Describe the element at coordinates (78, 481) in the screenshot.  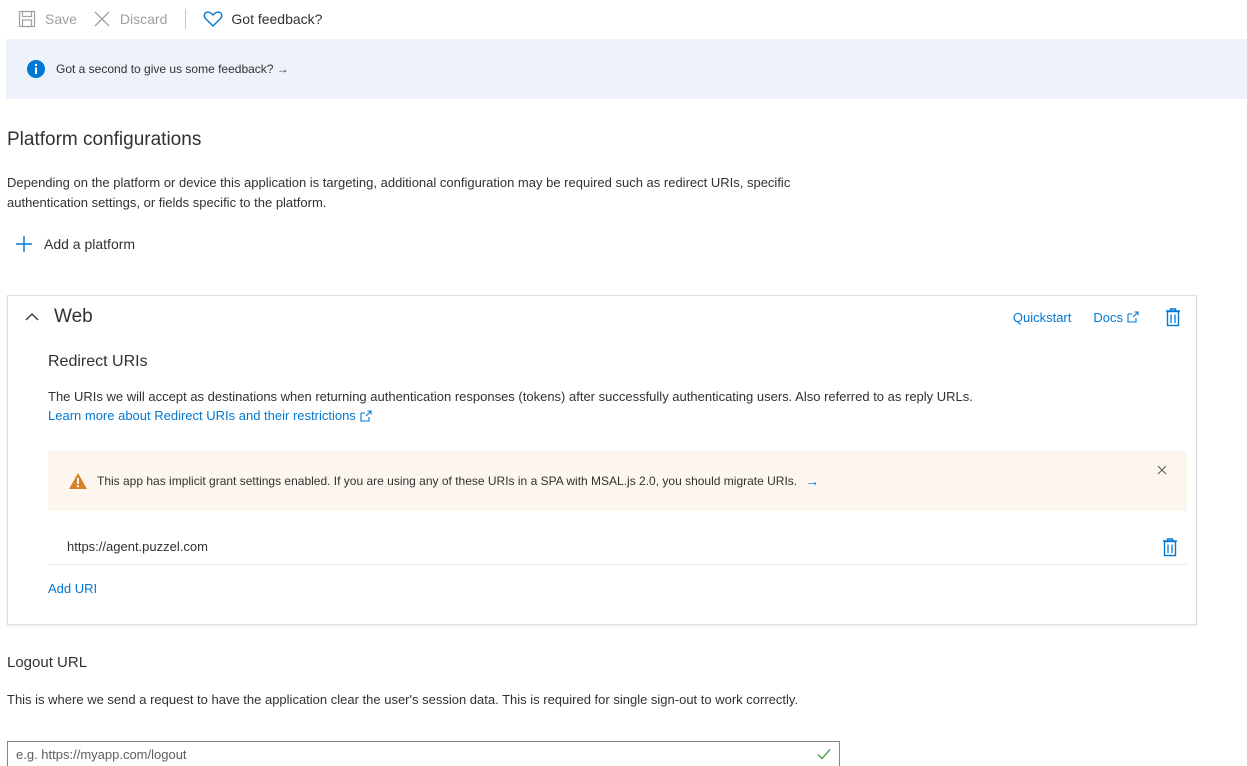
I see `warning-icon` at that location.